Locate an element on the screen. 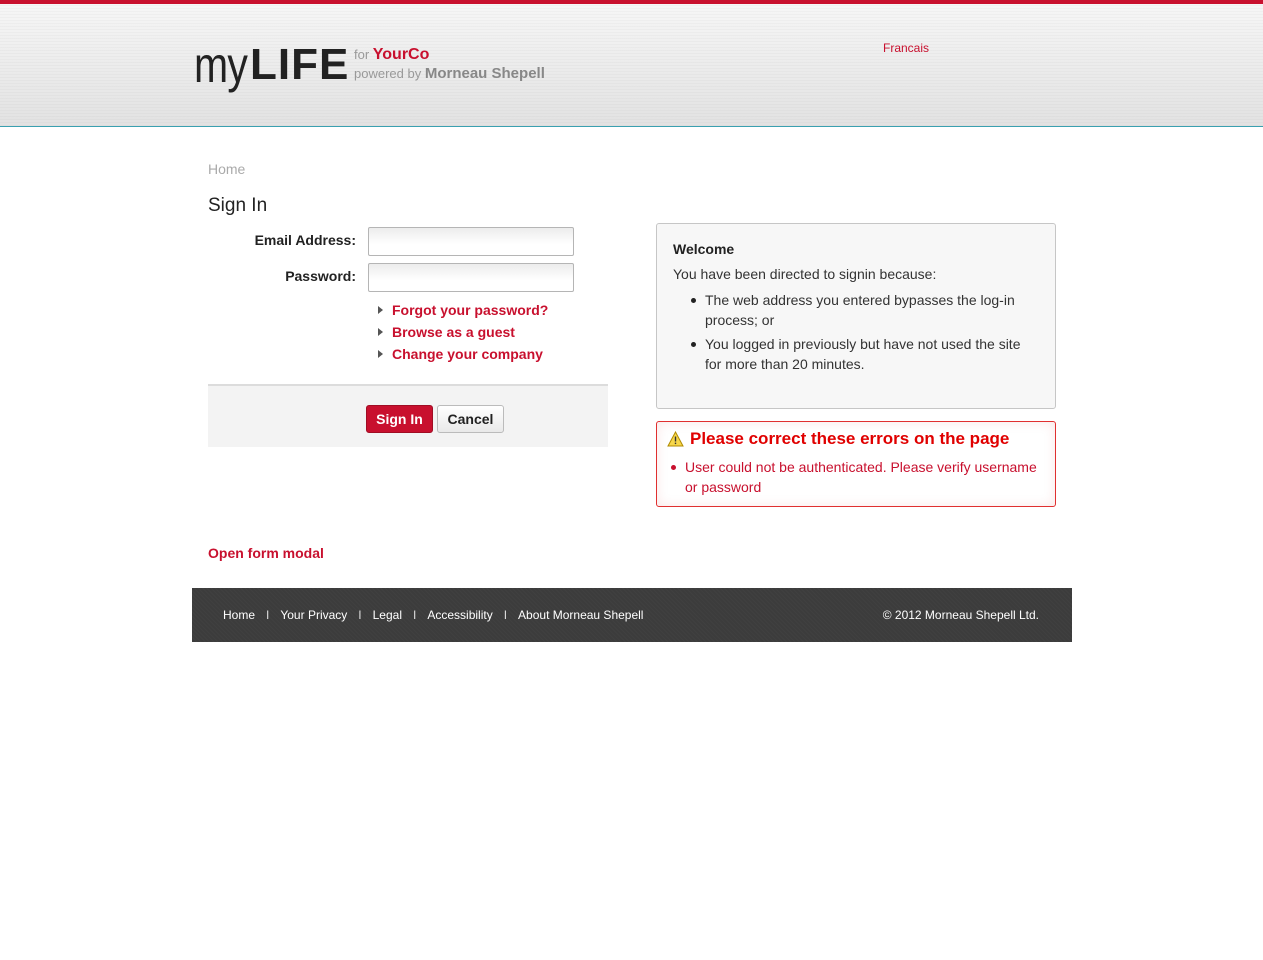 The height and width of the screenshot is (960, 1263). breadcrumb: Home is located at coordinates (226, 169).